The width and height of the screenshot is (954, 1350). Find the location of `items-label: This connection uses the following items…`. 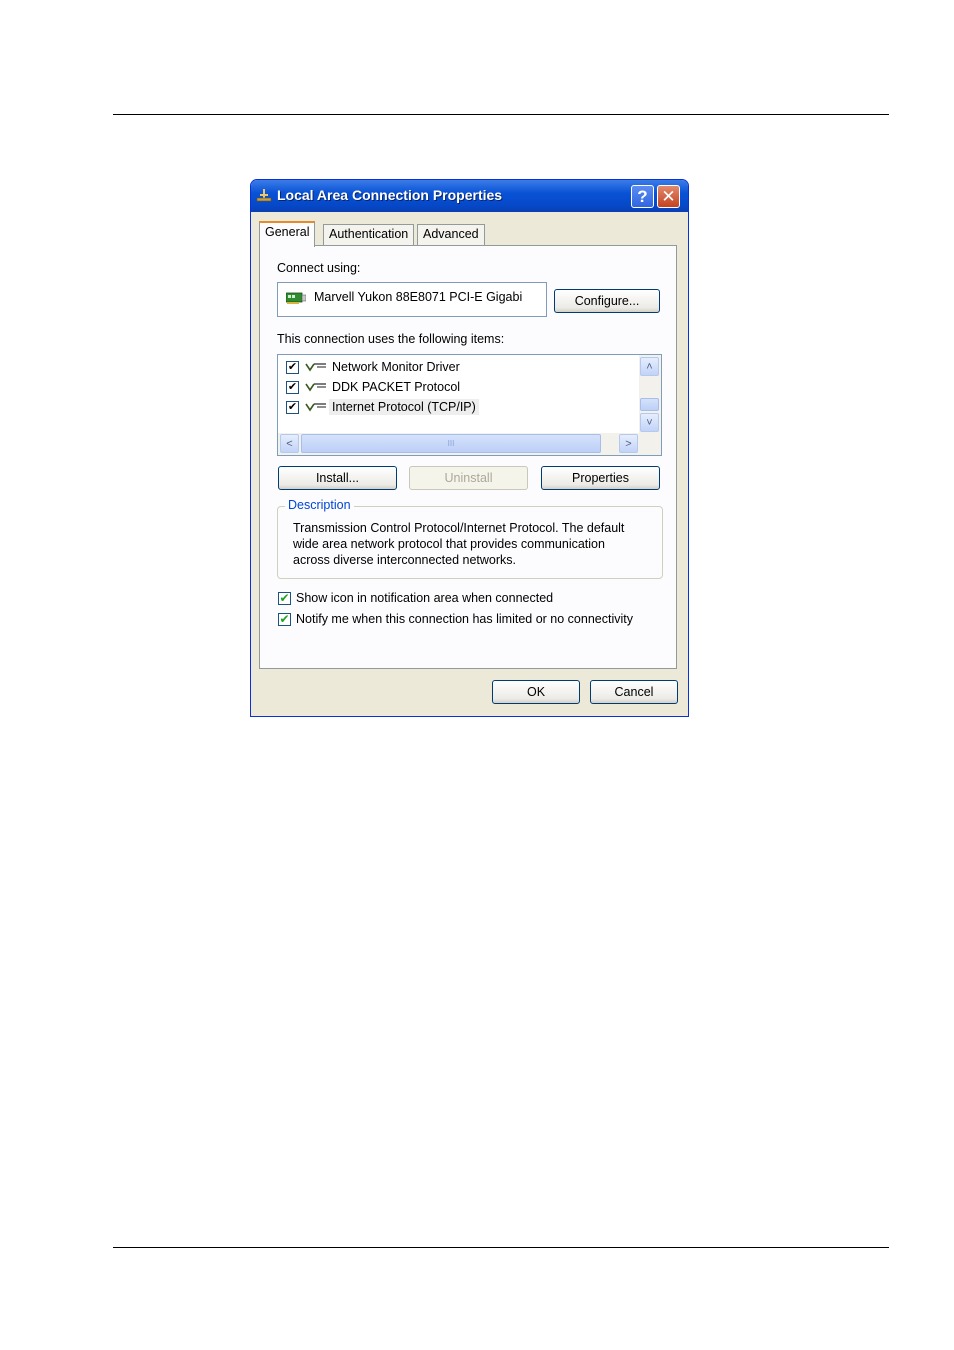

items-label: This connection uses the following items… is located at coordinates (391, 339).